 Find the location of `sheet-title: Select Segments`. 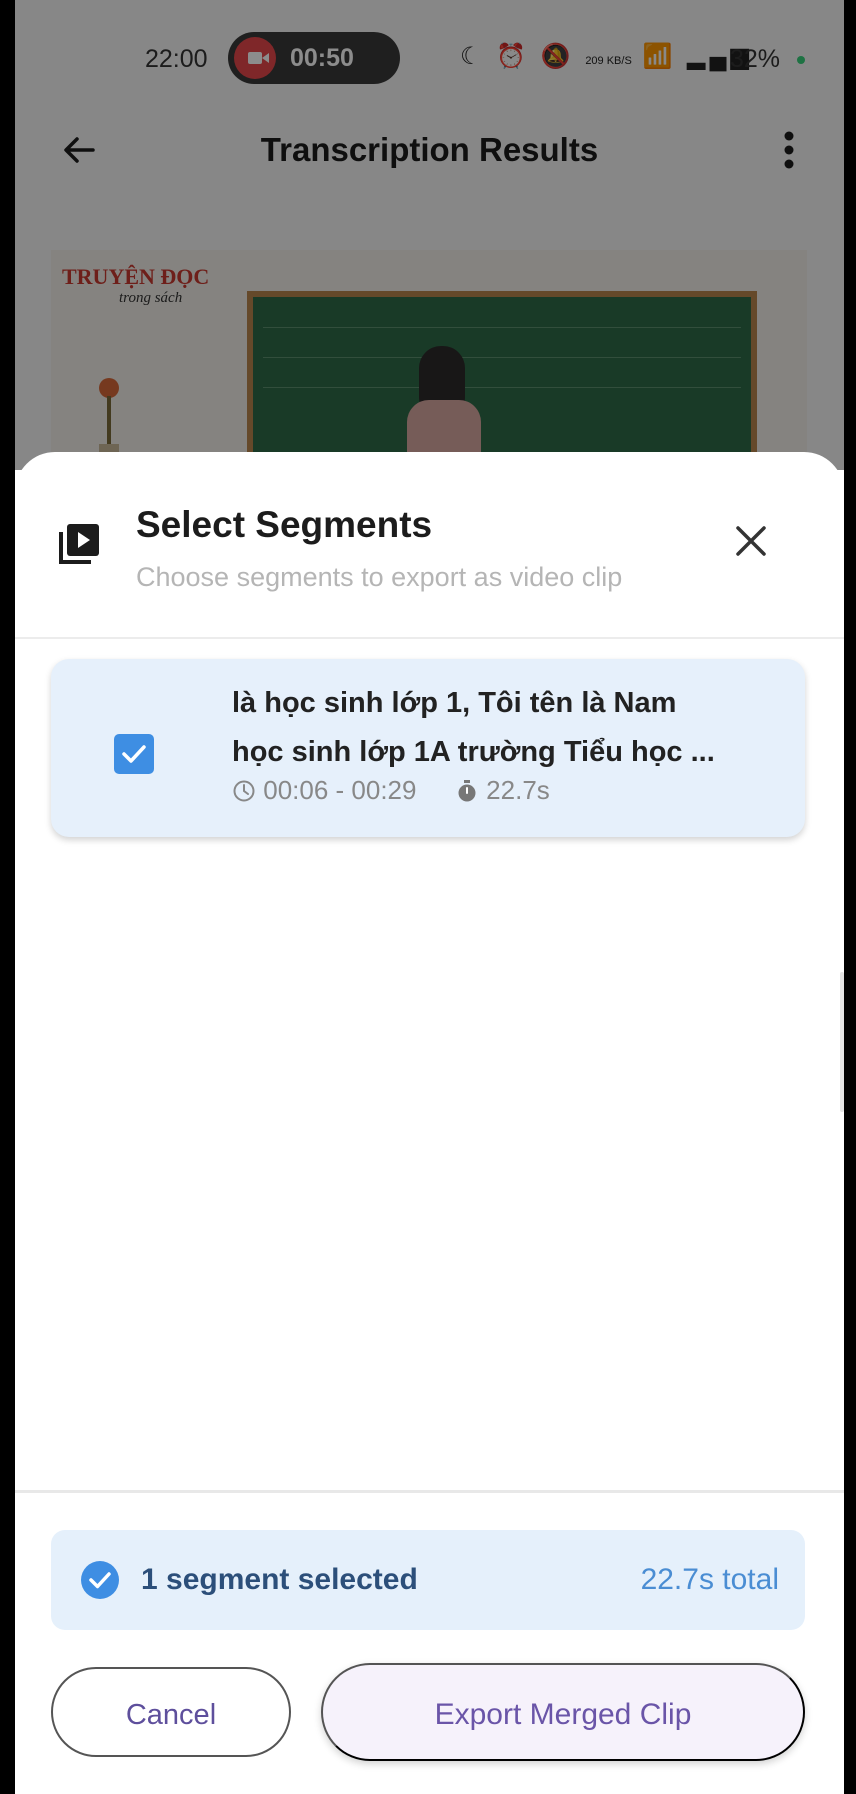

sheet-title: Select Segments is located at coordinates (284, 524).